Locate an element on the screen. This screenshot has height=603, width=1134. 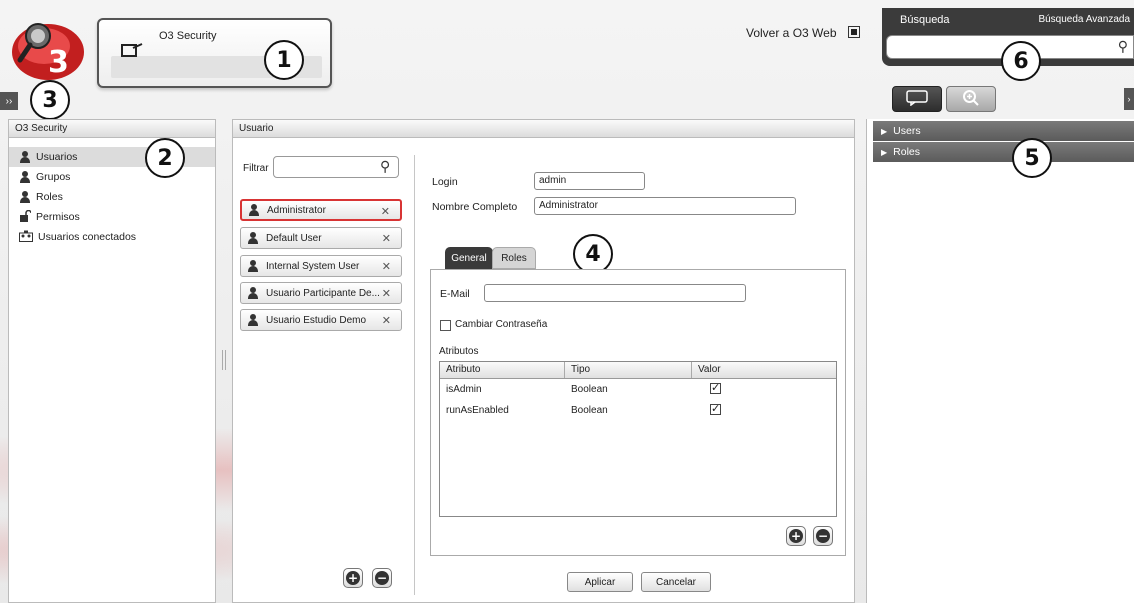
nav-item-label: Usuarios is located at coordinates (57, 157).